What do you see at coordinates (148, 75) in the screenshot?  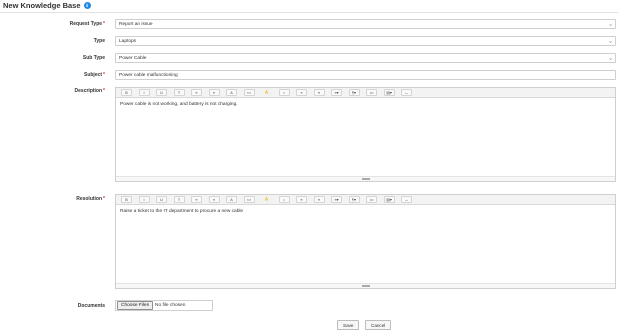 I see `subject-value: Power cable malfunctioning` at bounding box center [148, 75].